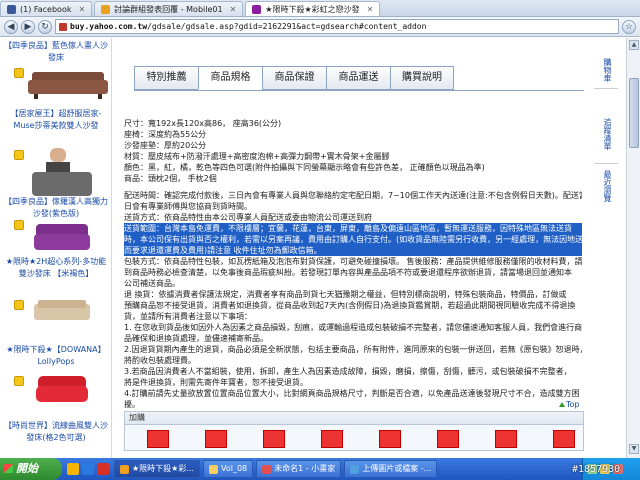  What do you see at coordinates (169, 8) in the screenshot?
I see `tab-mobile01: 討論群組發表回覆 - Mobile01 ✕` at bounding box center [169, 8].